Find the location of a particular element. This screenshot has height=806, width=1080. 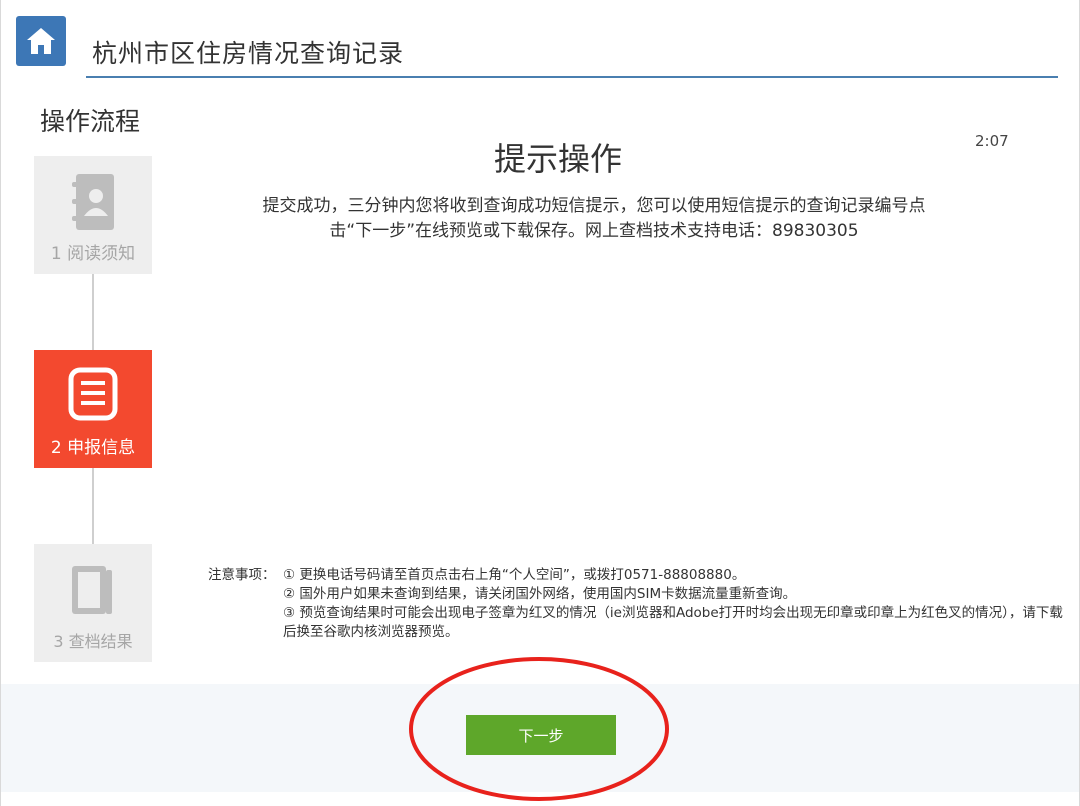

book-icon is located at coordinates (92, 590).